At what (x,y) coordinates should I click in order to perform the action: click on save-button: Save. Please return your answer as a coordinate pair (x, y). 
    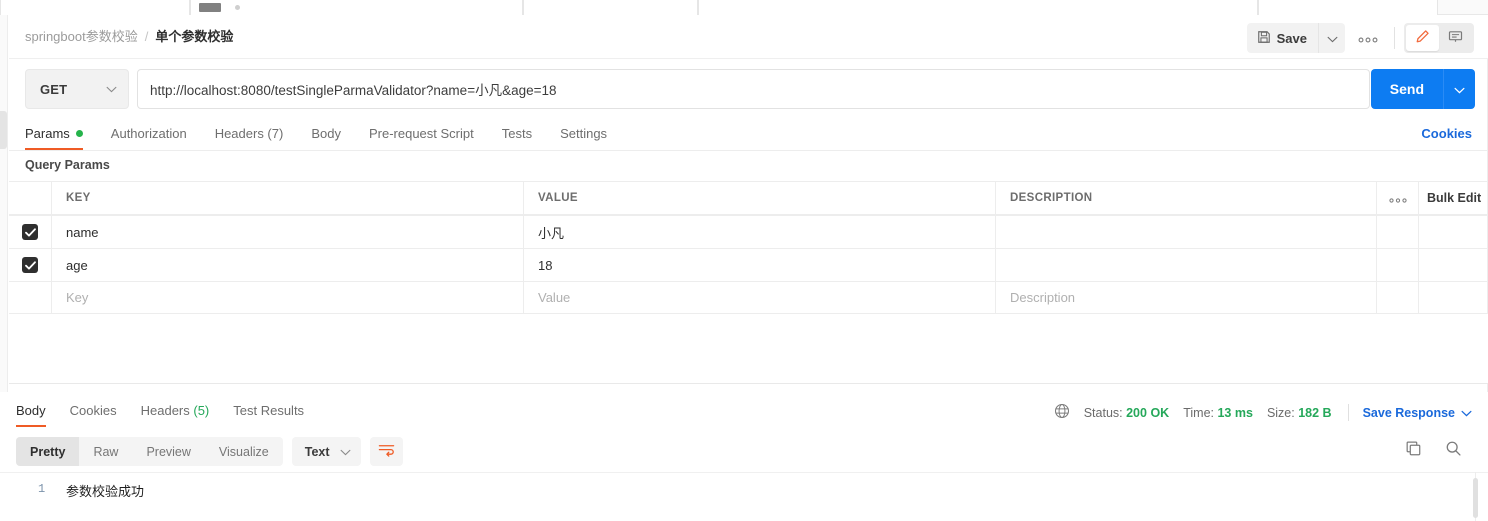
    Looking at the image, I should click on (1282, 38).